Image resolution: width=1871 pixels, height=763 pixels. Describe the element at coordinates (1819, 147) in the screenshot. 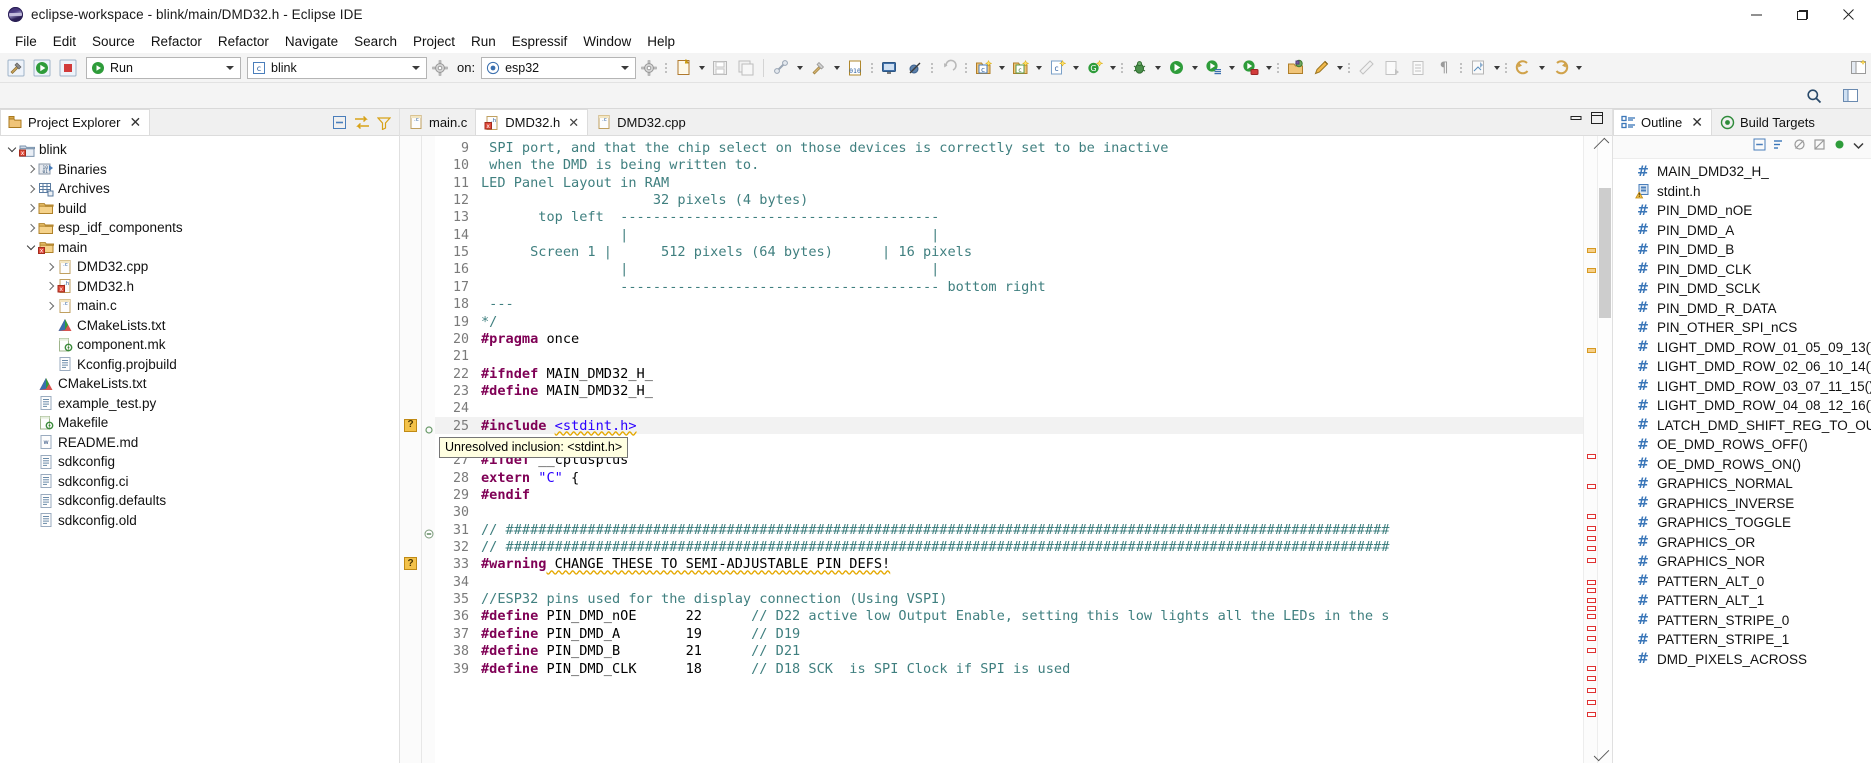

I see `hide-static-icon` at that location.